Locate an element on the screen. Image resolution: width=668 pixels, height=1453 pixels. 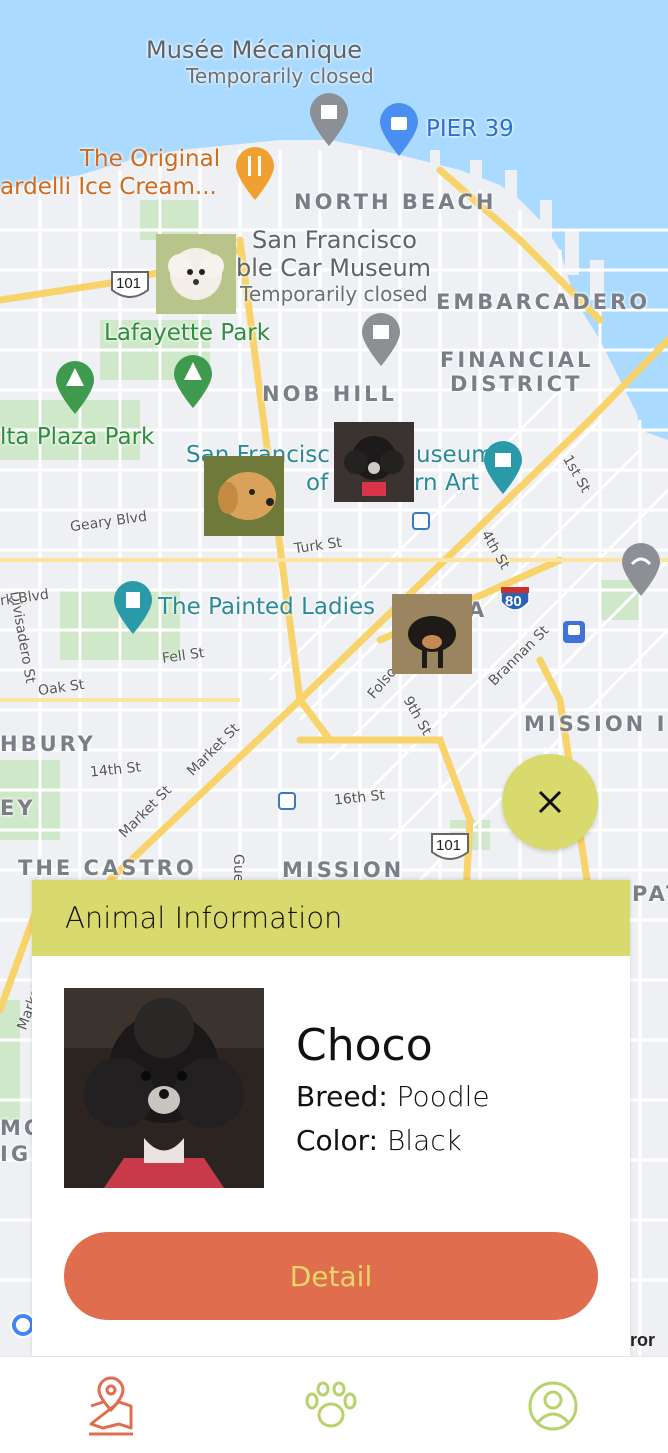
close-button is located at coordinates (550, 802).